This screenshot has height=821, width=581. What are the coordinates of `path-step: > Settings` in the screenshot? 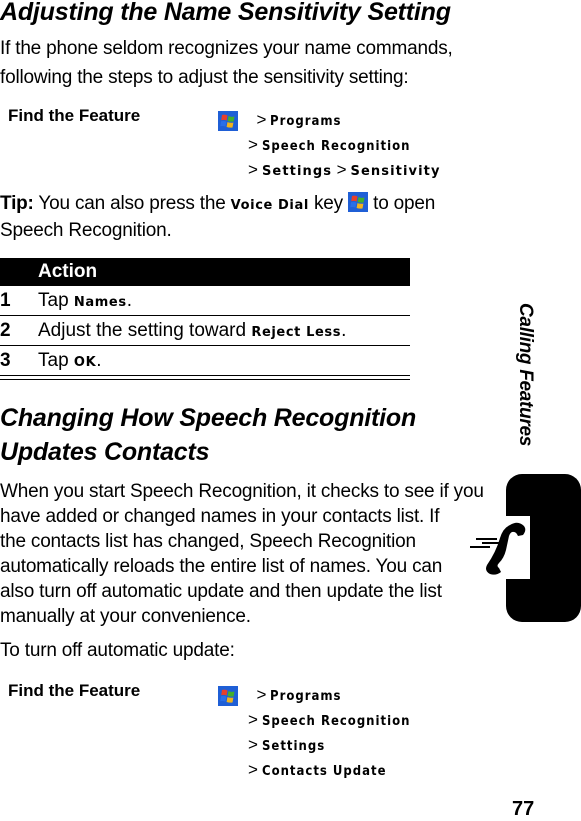 It's located at (322, 745).